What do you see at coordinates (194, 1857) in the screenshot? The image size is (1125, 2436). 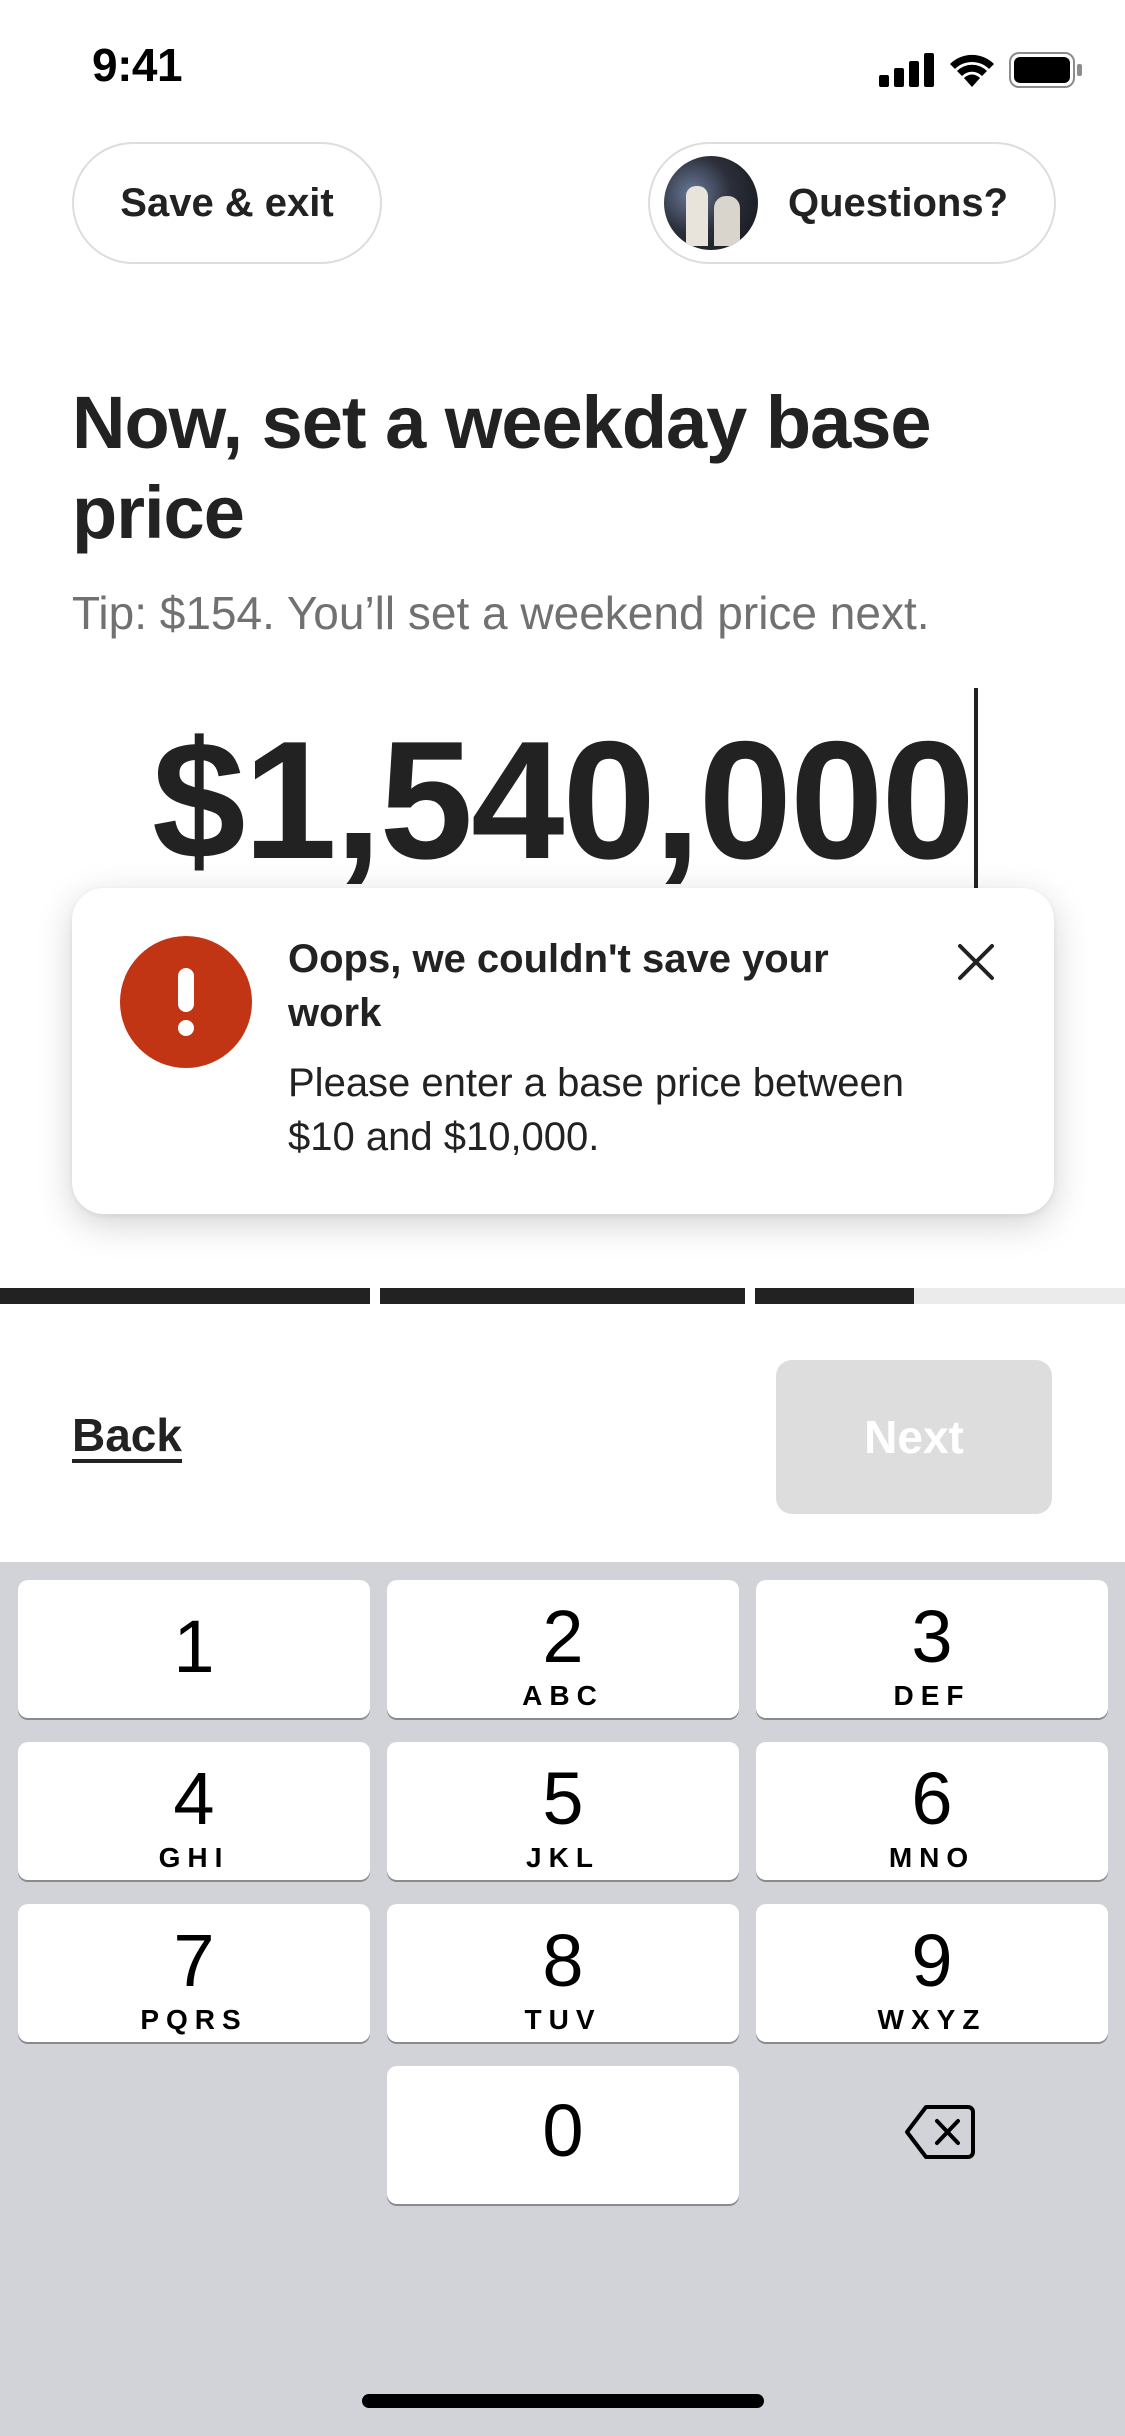 I see `key-letters: GHI` at bounding box center [194, 1857].